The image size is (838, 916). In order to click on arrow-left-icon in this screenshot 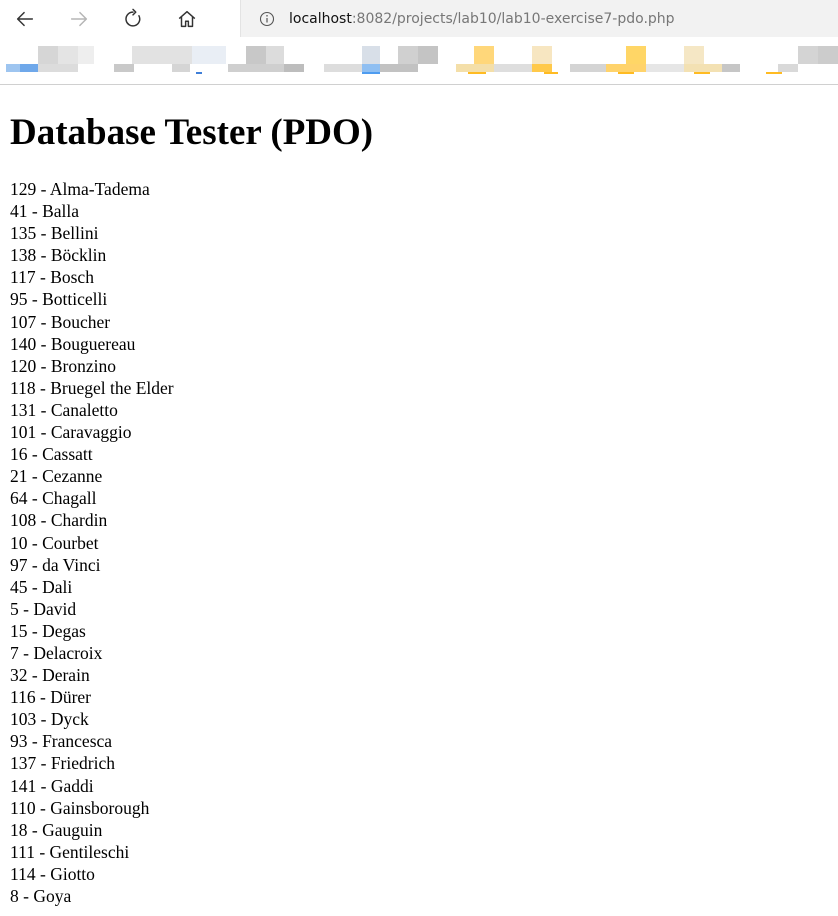, I will do `click(25, 19)`.